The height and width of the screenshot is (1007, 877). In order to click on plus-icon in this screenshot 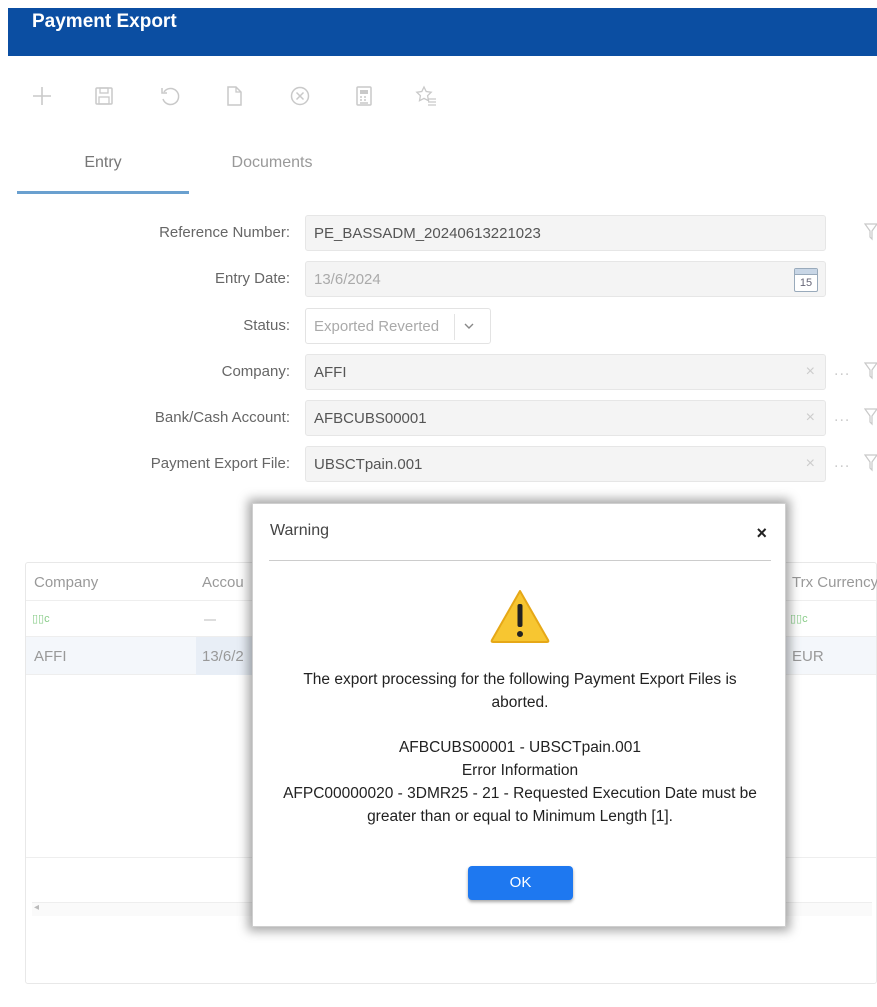, I will do `click(42, 96)`.